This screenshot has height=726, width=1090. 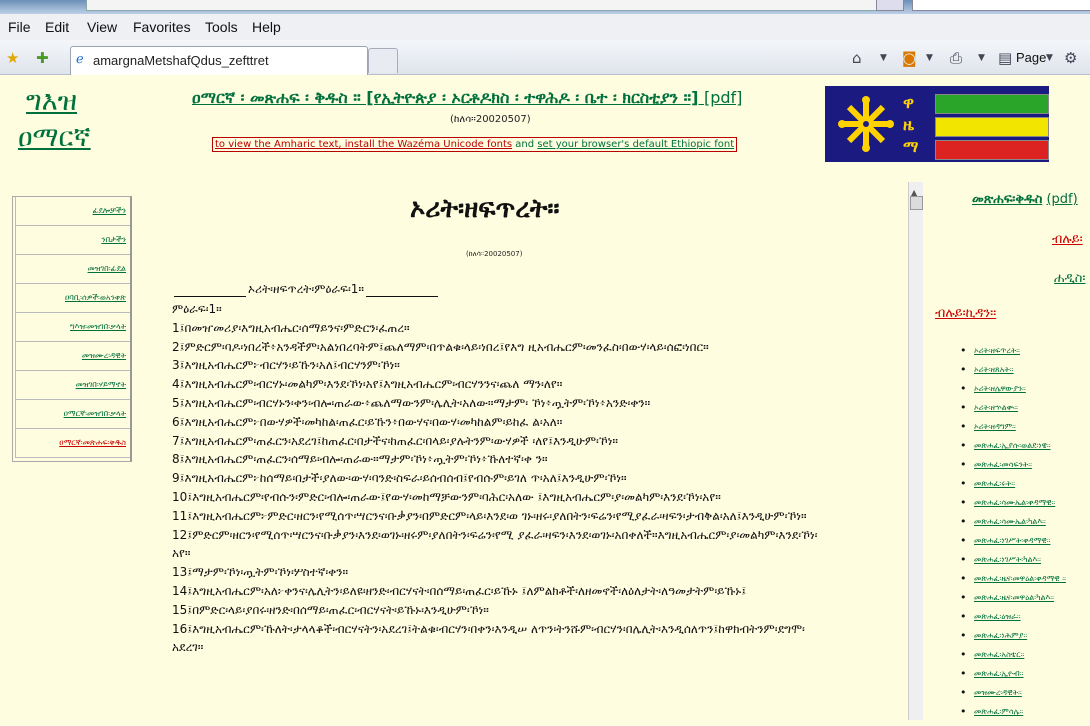 I want to click on favorites-star-icon: ★, so click(x=12, y=58).